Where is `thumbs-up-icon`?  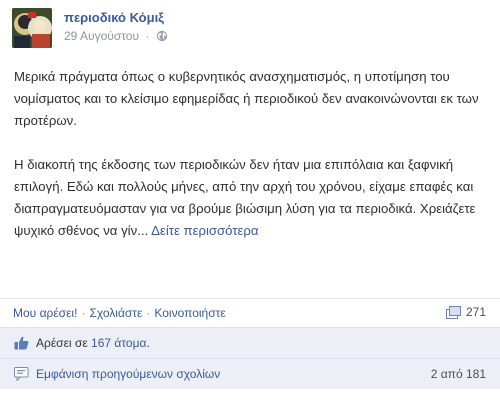
thumbs-up-icon is located at coordinates (21, 344).